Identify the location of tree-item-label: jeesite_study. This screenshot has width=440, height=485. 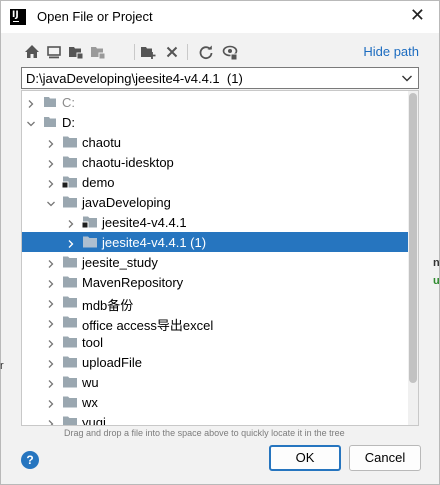
(120, 262).